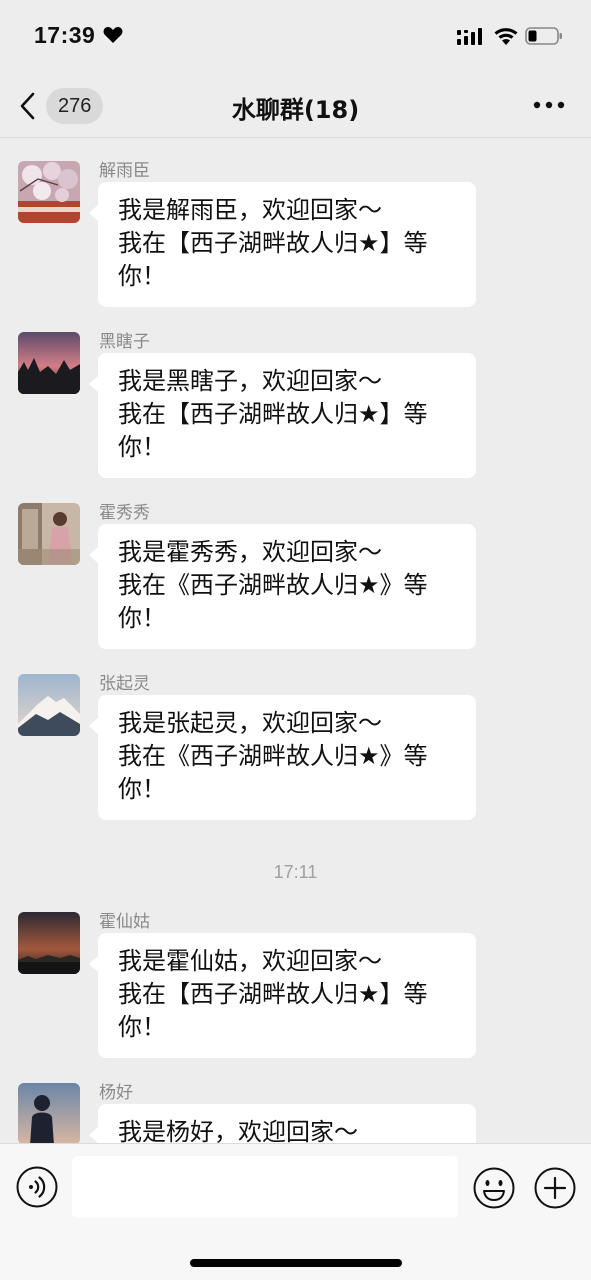 This screenshot has width=591, height=1280. What do you see at coordinates (250, 961) in the screenshot?
I see `message-text-line: 我是霍仙姑，欢迎回家～` at bounding box center [250, 961].